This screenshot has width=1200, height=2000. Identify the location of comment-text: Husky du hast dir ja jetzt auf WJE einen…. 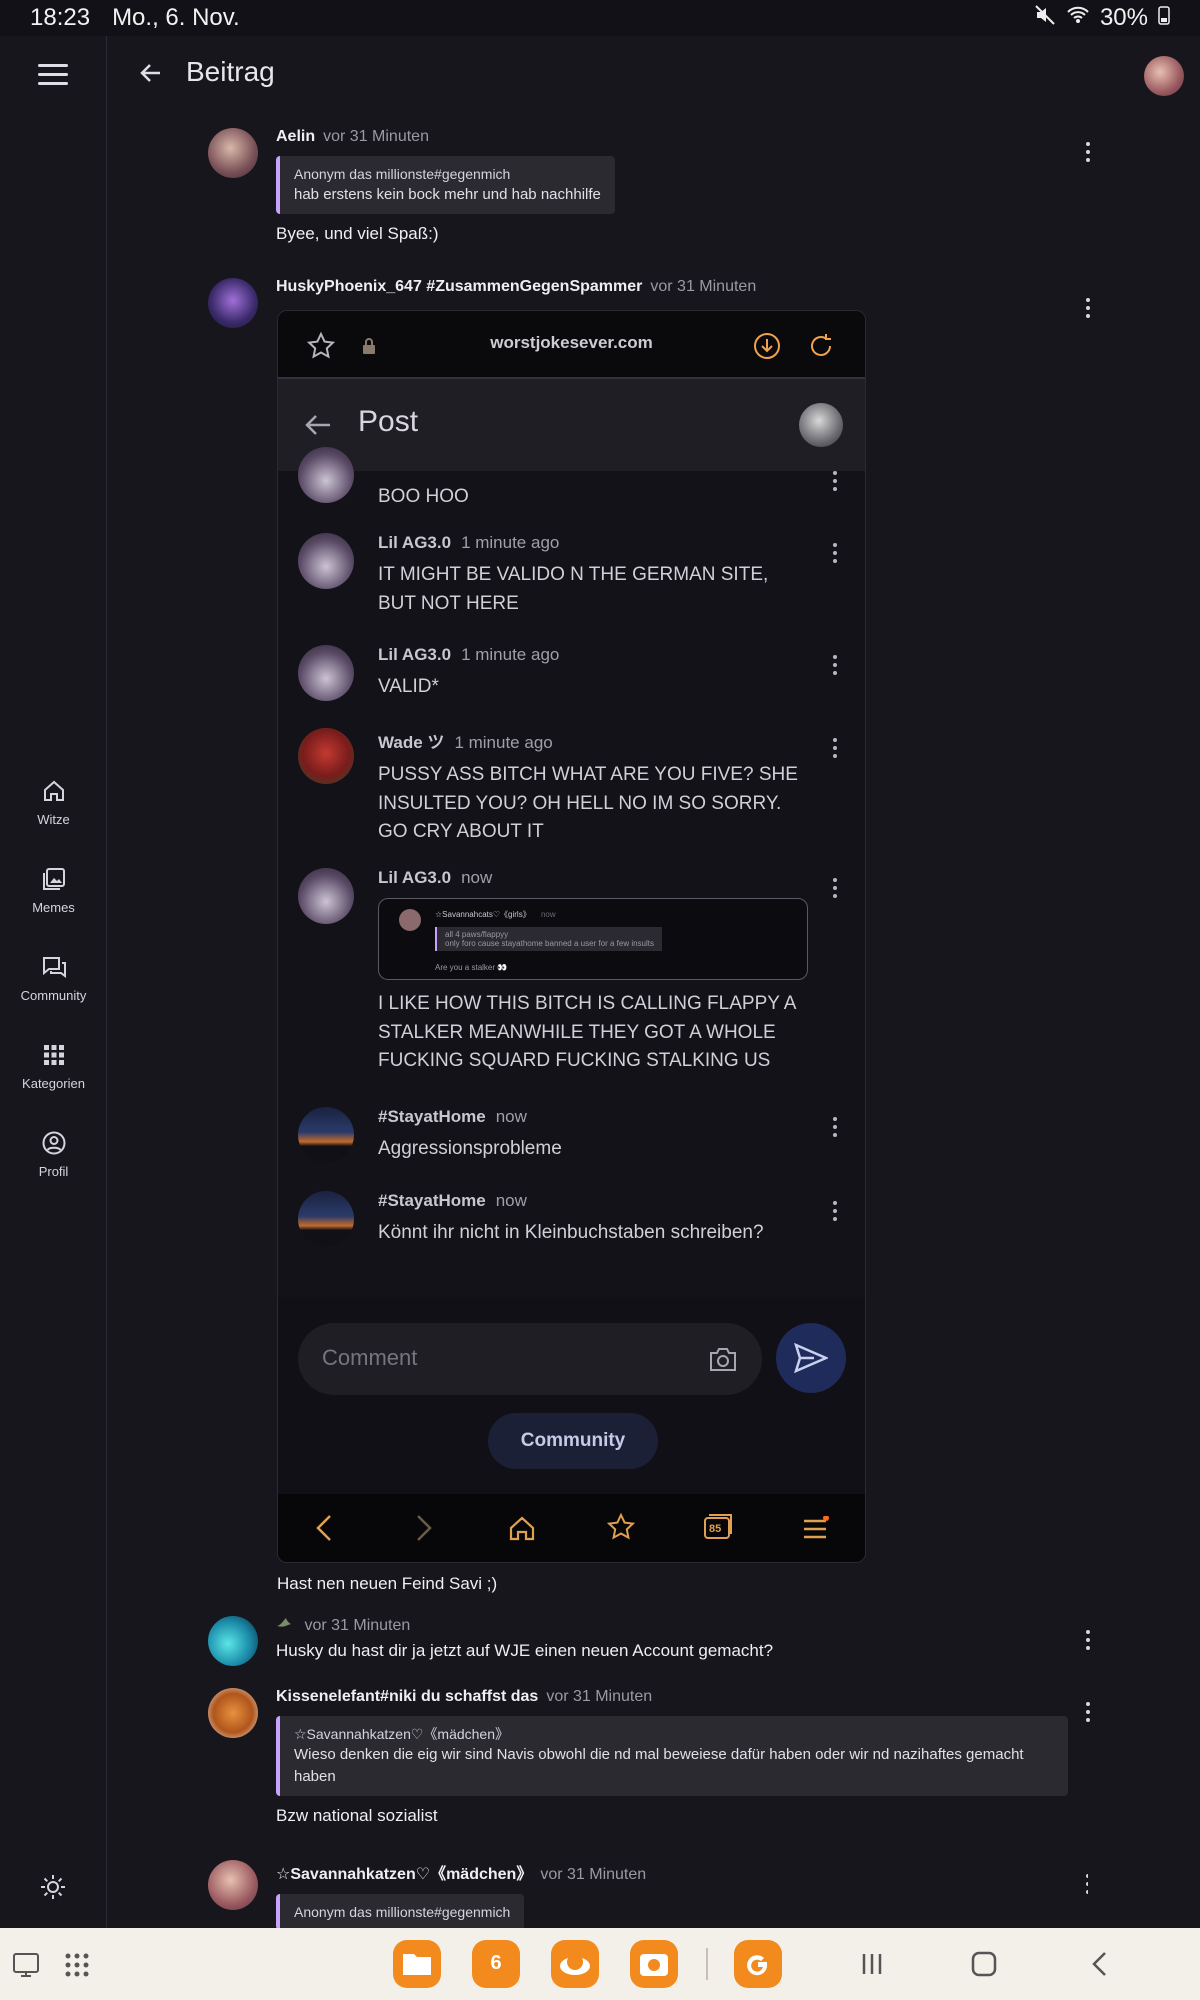
(525, 1650).